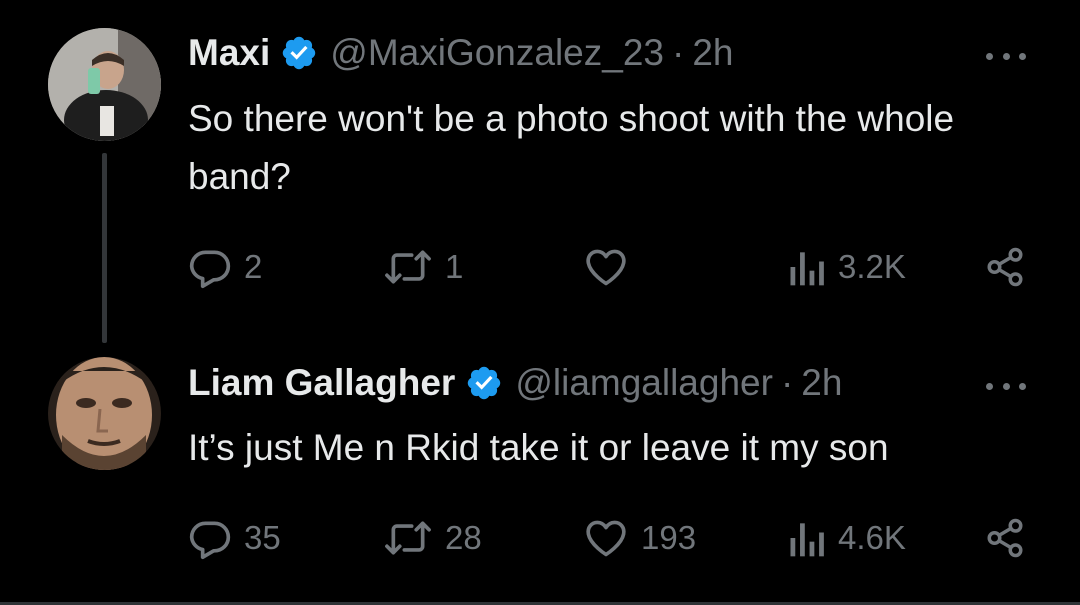  Describe the element at coordinates (234, 538) in the screenshot. I see `reply-button: 35` at that location.